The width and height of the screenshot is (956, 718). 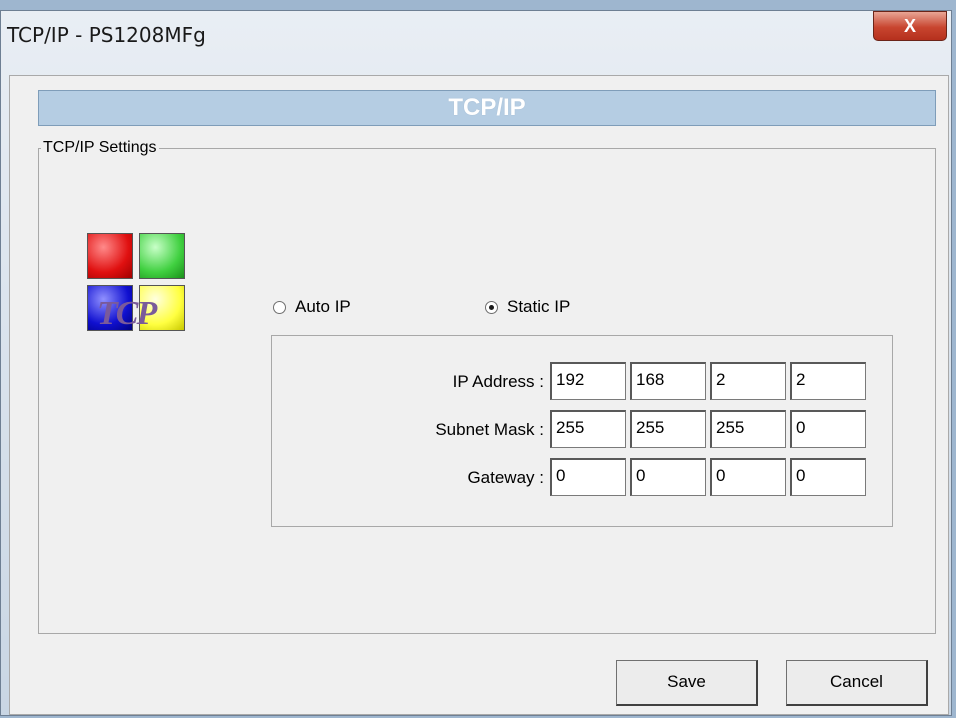 What do you see at coordinates (588, 477) in the screenshot?
I see `gateway-octet-1: 0` at bounding box center [588, 477].